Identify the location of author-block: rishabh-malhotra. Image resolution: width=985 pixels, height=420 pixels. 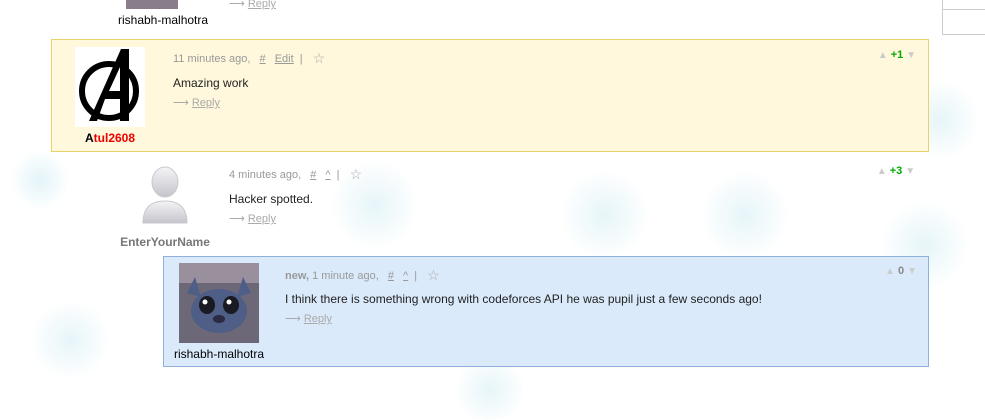
(219, 312).